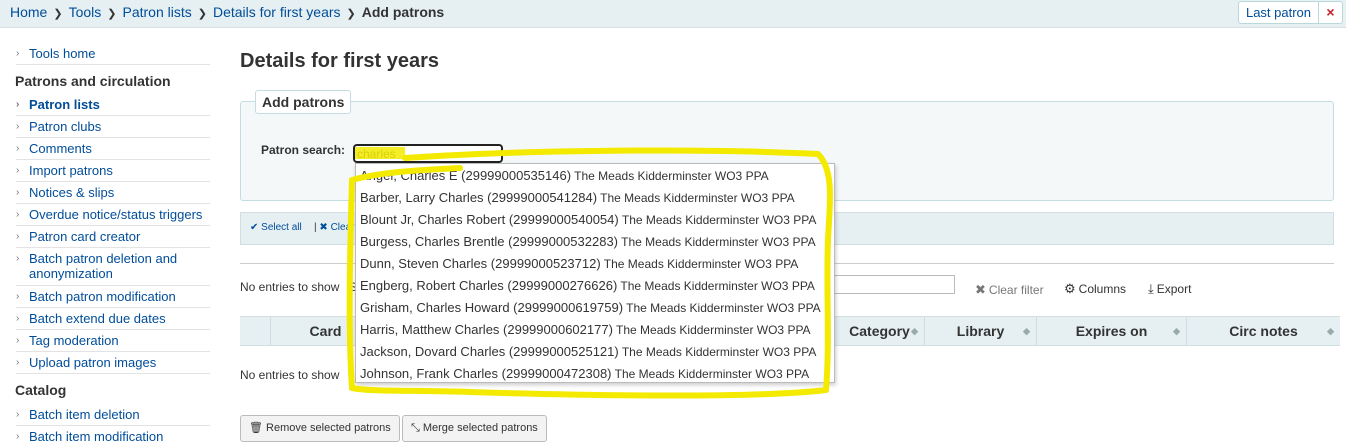  I want to click on sidebar-item-label: Notices & slips, so click(72, 192).